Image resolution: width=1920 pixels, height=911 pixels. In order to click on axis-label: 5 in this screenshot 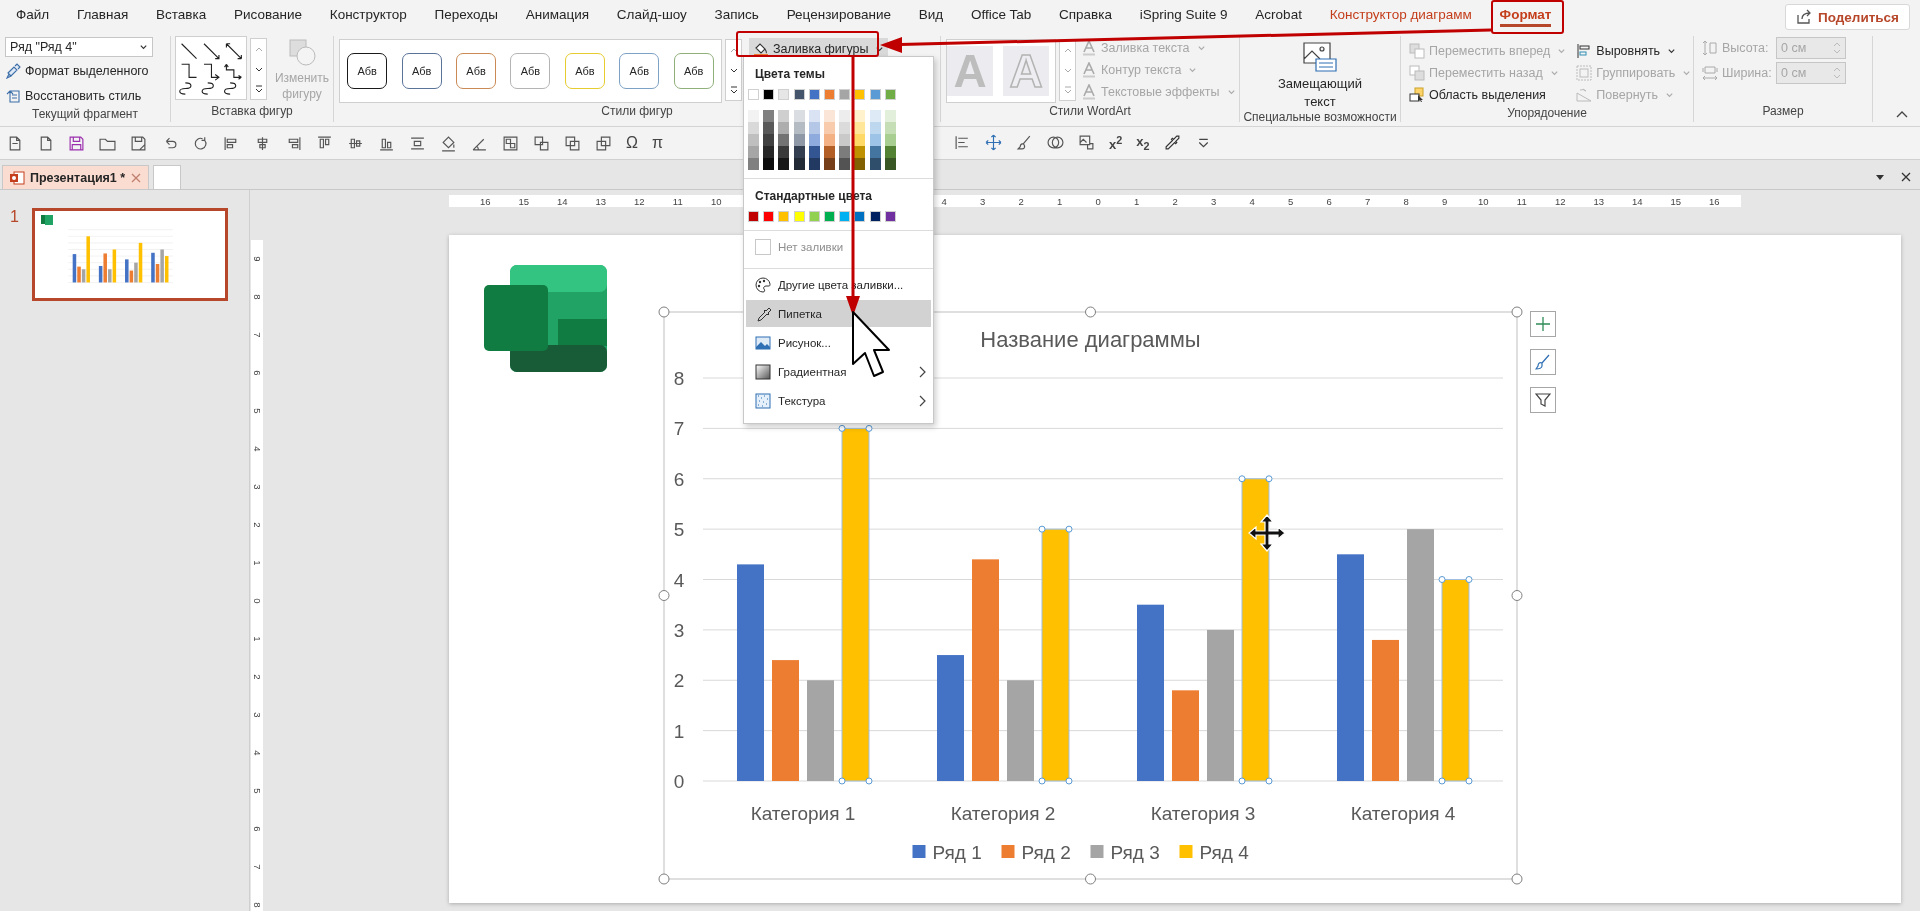, I will do `click(679, 530)`.